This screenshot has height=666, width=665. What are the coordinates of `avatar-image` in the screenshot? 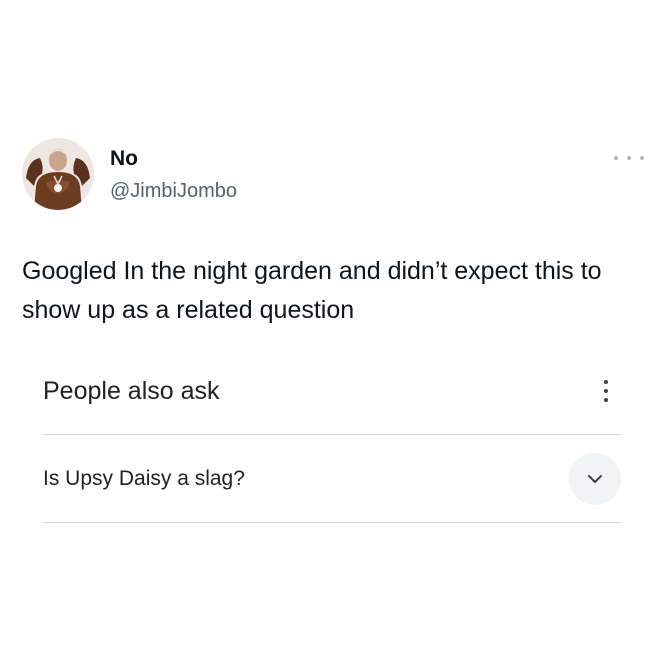 It's located at (58, 174).